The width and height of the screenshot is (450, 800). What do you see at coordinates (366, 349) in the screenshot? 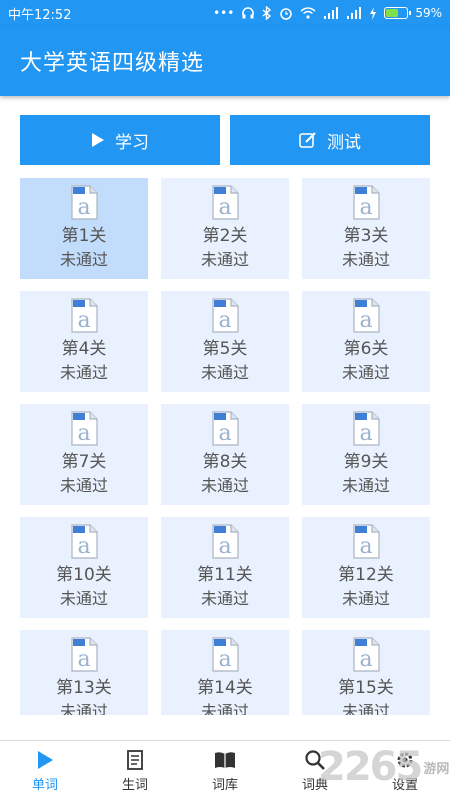
I see `level-name: 第6关` at bounding box center [366, 349].